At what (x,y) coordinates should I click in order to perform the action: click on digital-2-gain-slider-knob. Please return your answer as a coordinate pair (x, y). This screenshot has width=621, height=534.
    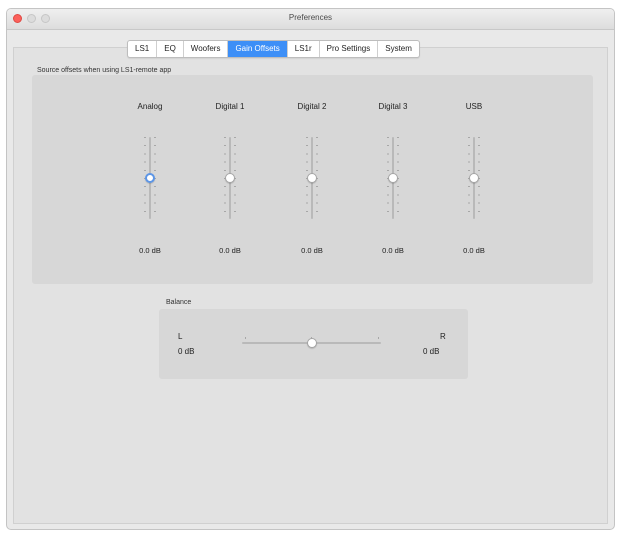
    Looking at the image, I should click on (312, 178).